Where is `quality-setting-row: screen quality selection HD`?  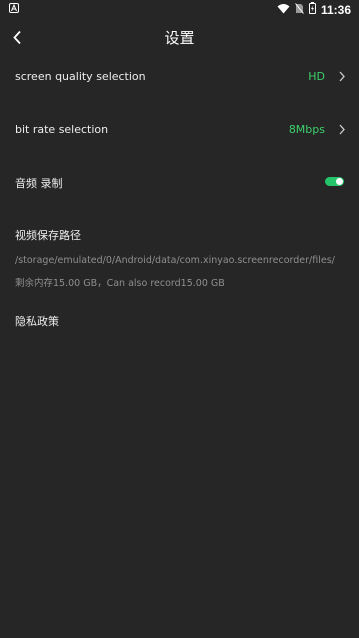
quality-setting-row: screen quality selection HD is located at coordinates (179, 77).